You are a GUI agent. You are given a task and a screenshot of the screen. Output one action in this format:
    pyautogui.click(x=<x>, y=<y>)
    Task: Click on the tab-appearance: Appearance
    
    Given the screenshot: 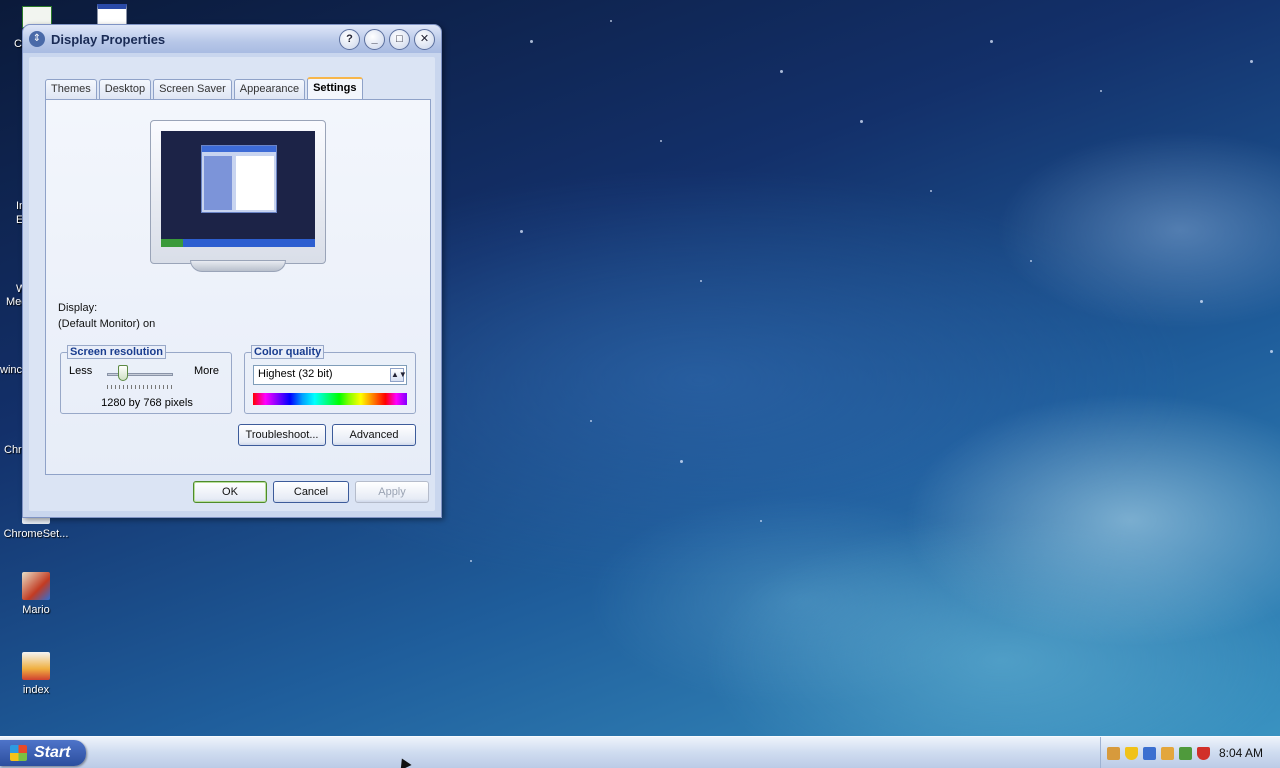 What is the action you would take?
    pyautogui.click(x=269, y=89)
    